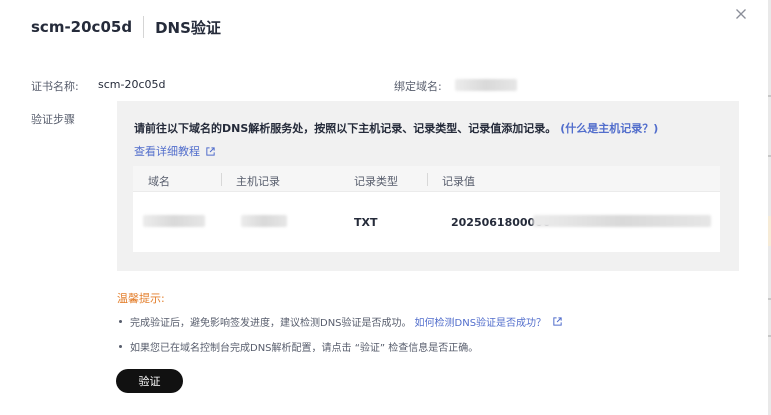 The image size is (771, 415). I want to click on close-button, so click(741, 14).